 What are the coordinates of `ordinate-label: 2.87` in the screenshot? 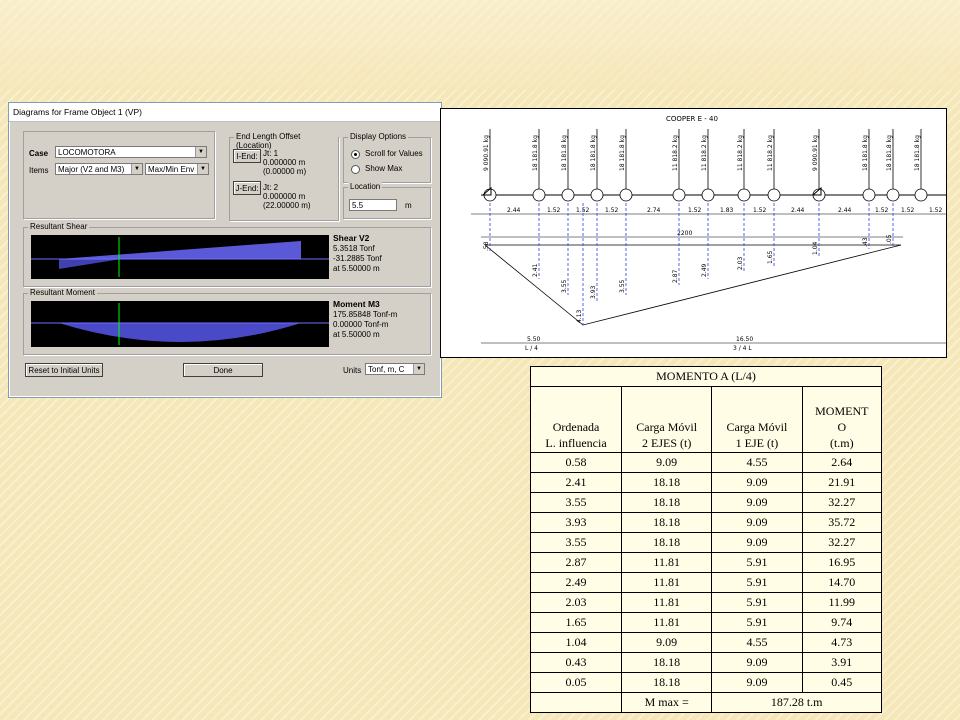 It's located at (675, 276).